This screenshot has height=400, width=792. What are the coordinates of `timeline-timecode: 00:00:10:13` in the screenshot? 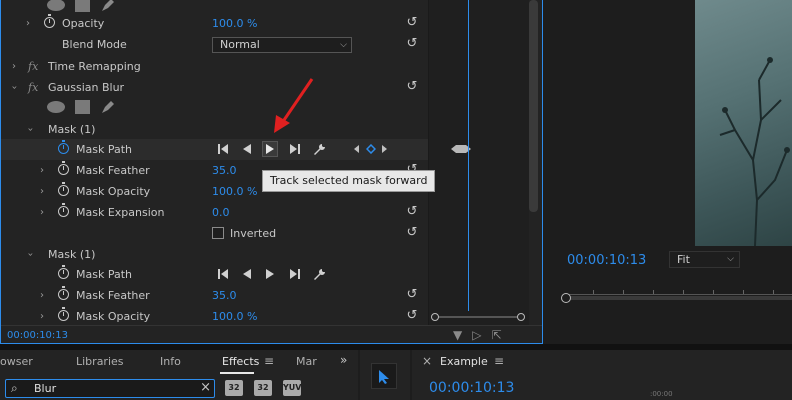 It's located at (471, 388).